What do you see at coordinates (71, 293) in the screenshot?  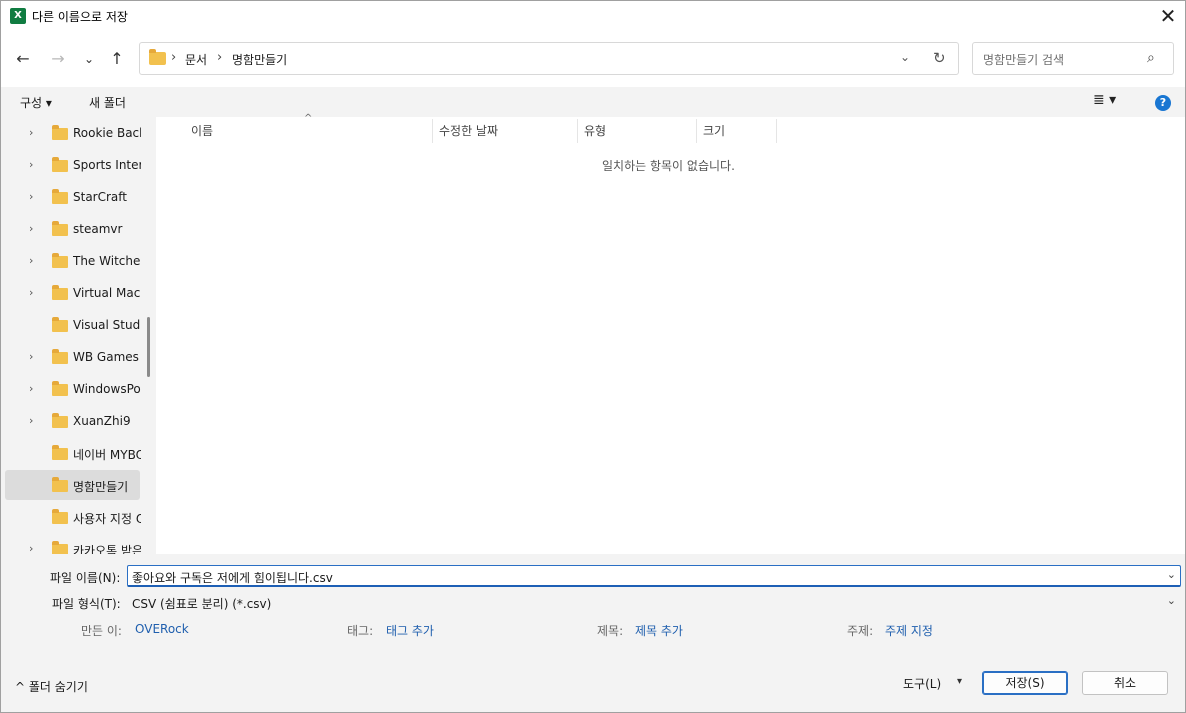 I see `sidebar-item: › Virtual Machines` at bounding box center [71, 293].